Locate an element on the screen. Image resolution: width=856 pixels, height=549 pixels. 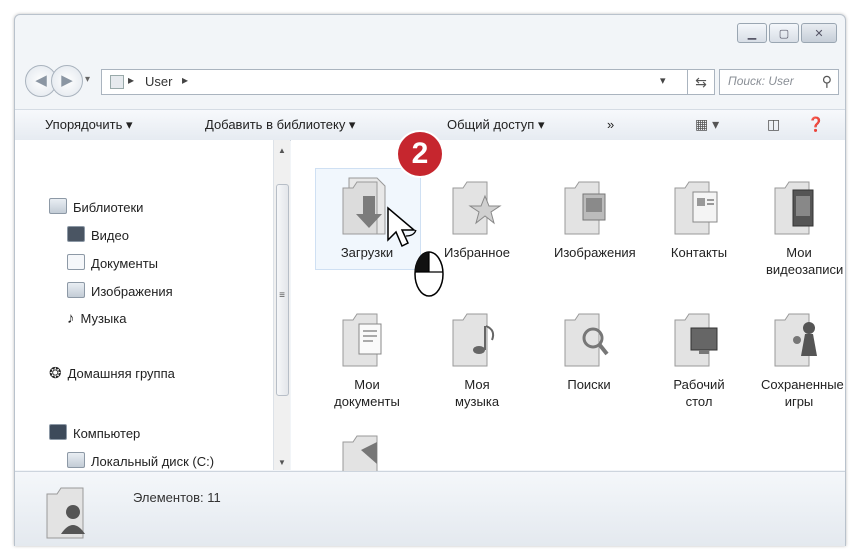
nav-item-homegroup: ❂ Домашняя группа is located at coordinates (112, 373).